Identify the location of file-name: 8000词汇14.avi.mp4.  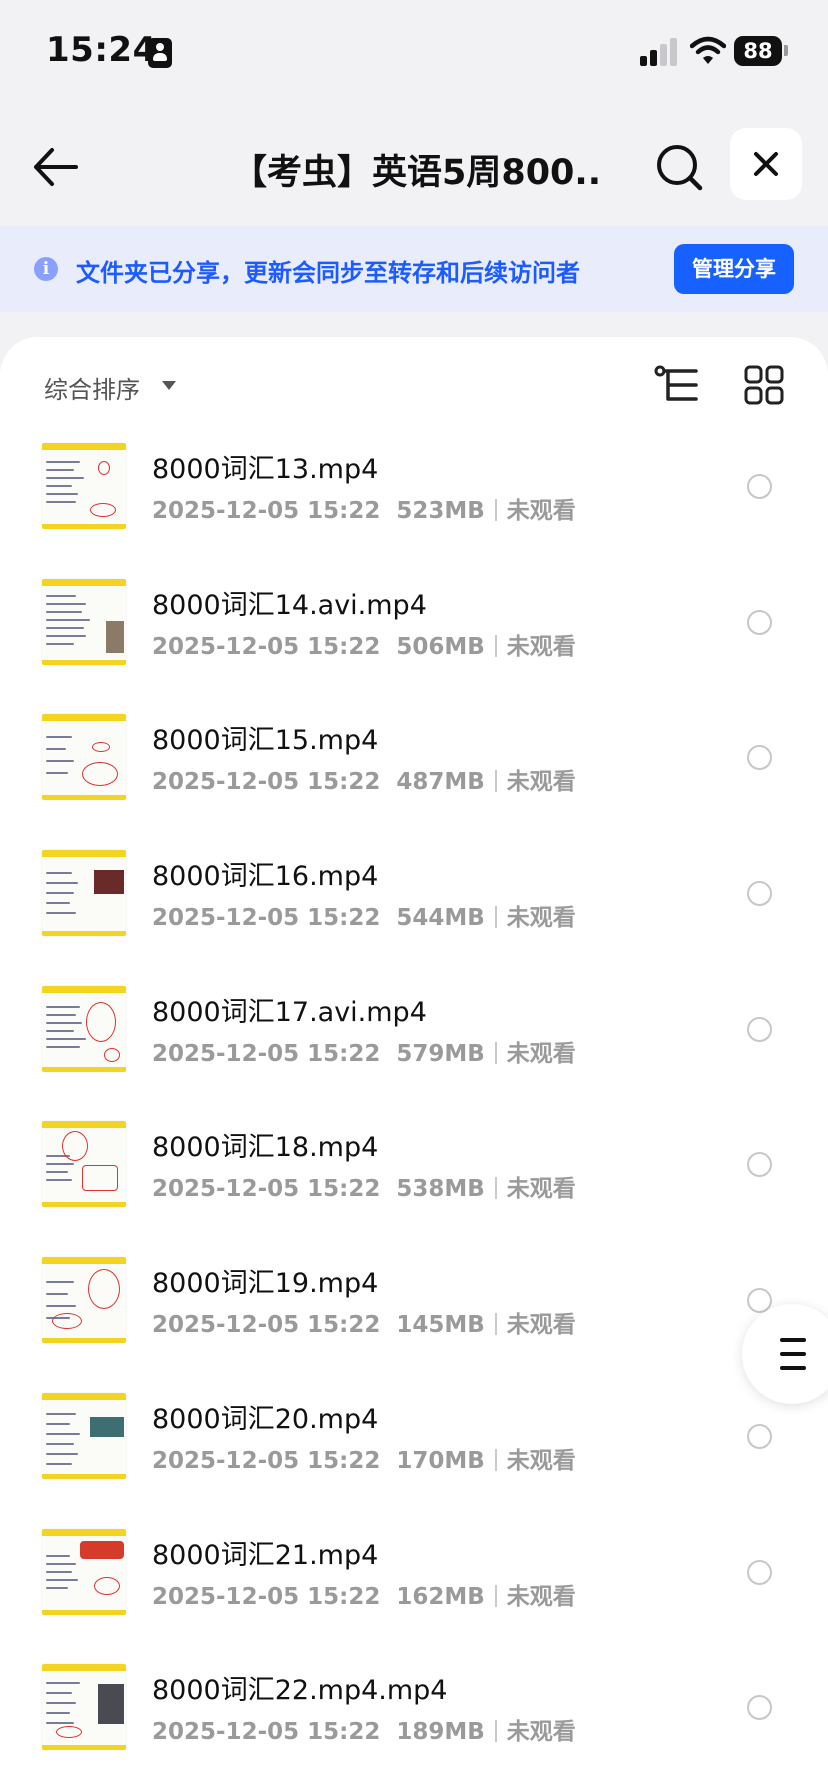
(289, 605).